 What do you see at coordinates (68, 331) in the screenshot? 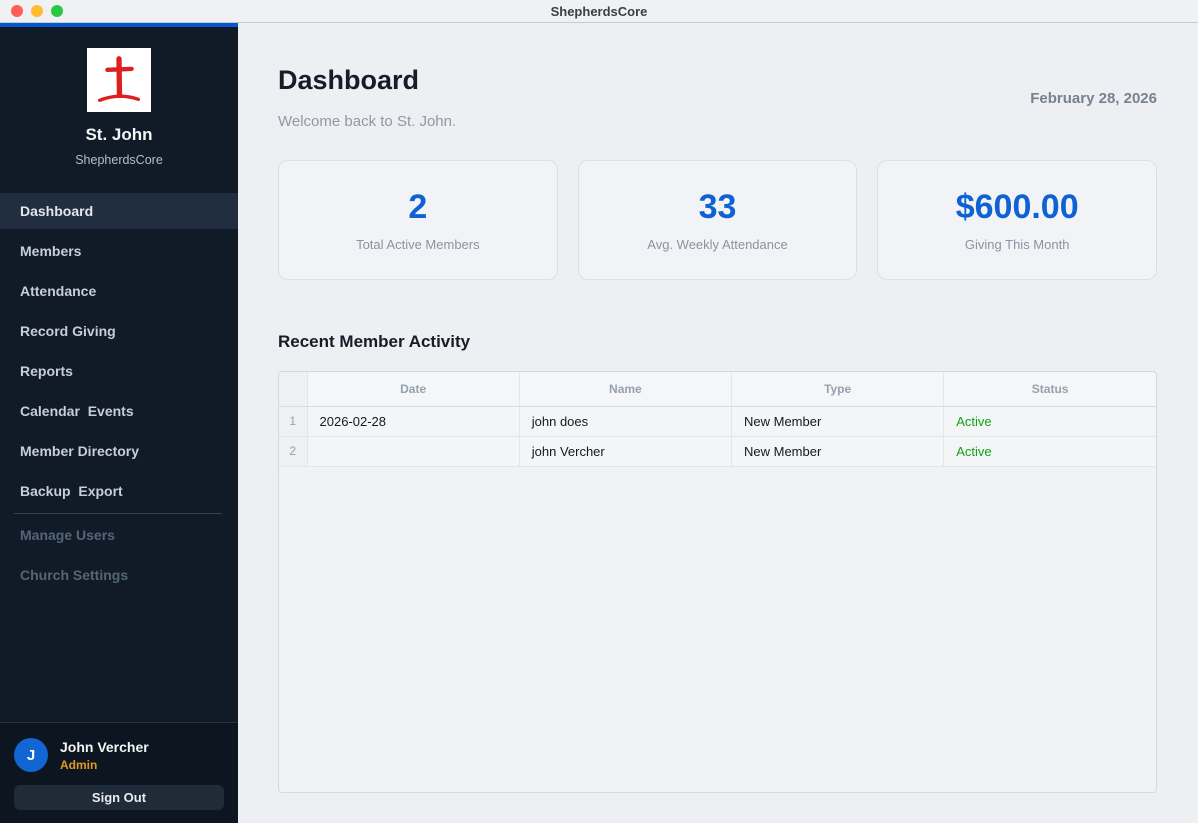
I see `sidebar-item-label: Record Giving` at bounding box center [68, 331].